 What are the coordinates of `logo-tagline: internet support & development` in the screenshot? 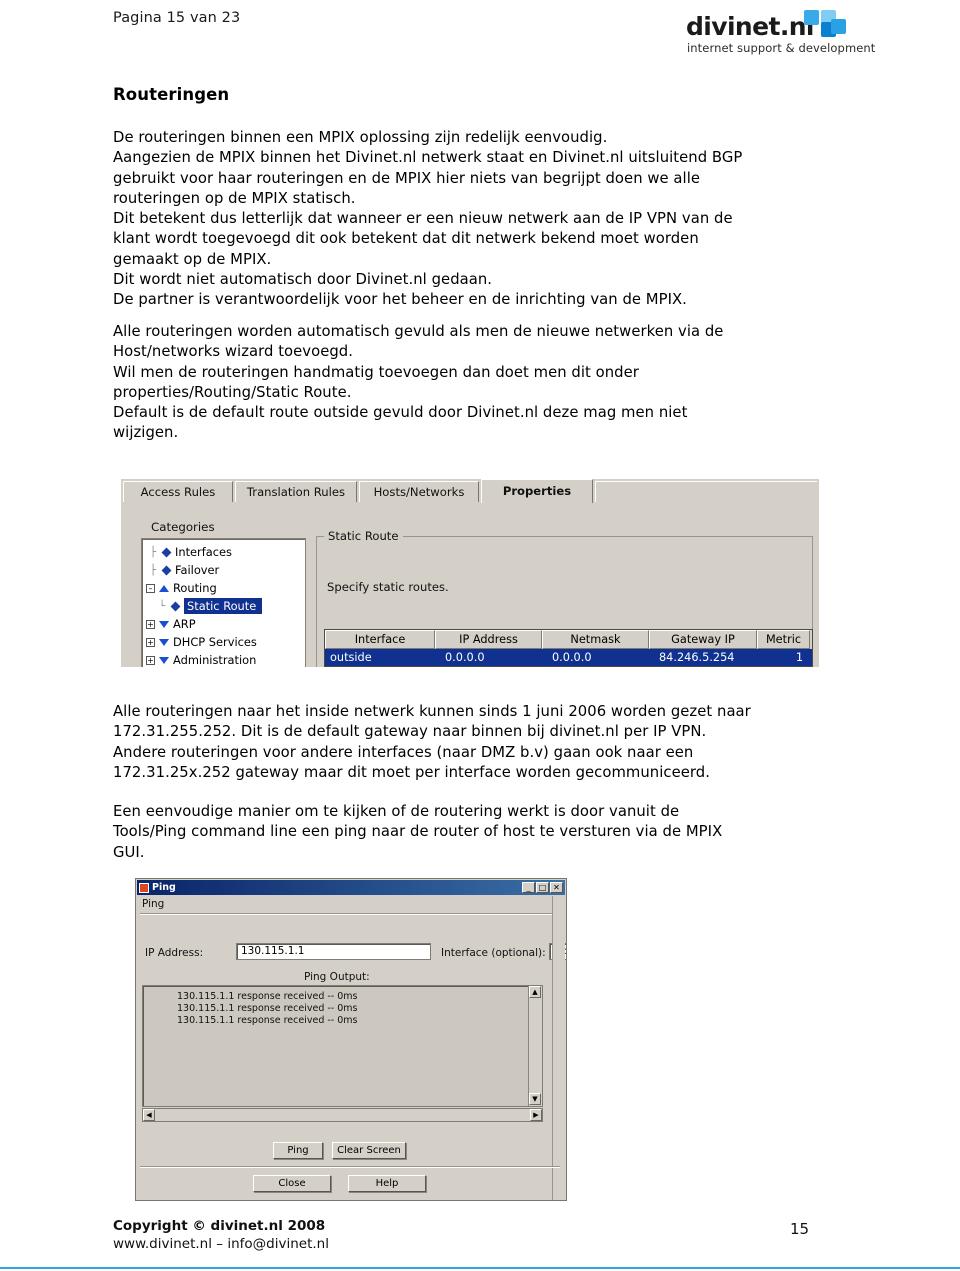 It's located at (781, 48).